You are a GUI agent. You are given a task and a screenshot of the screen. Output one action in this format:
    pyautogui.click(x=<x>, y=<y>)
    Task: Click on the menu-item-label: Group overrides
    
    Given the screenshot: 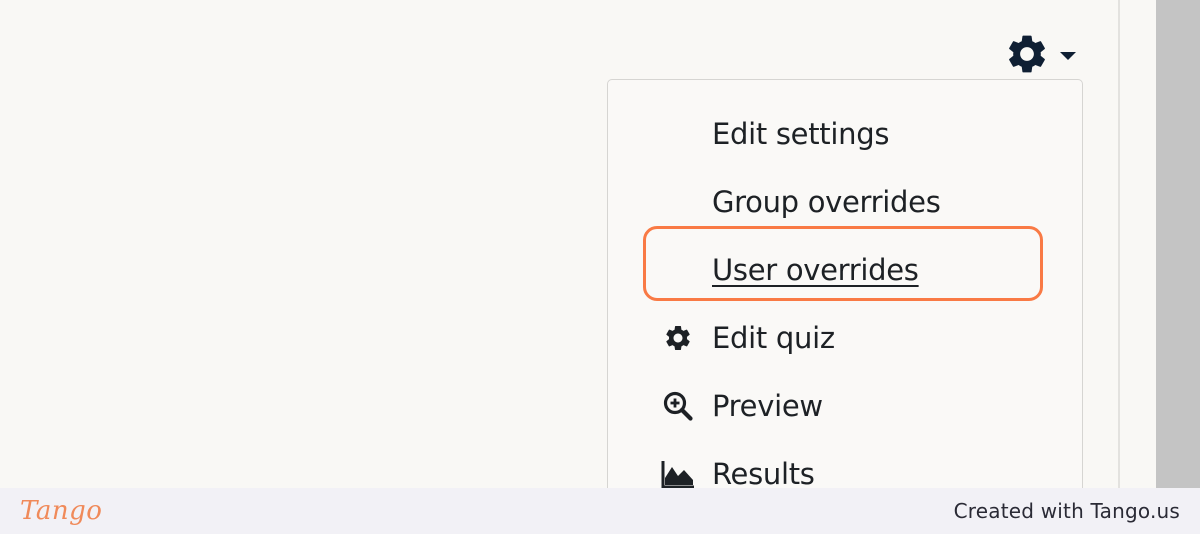 What is the action you would take?
    pyautogui.click(x=826, y=202)
    